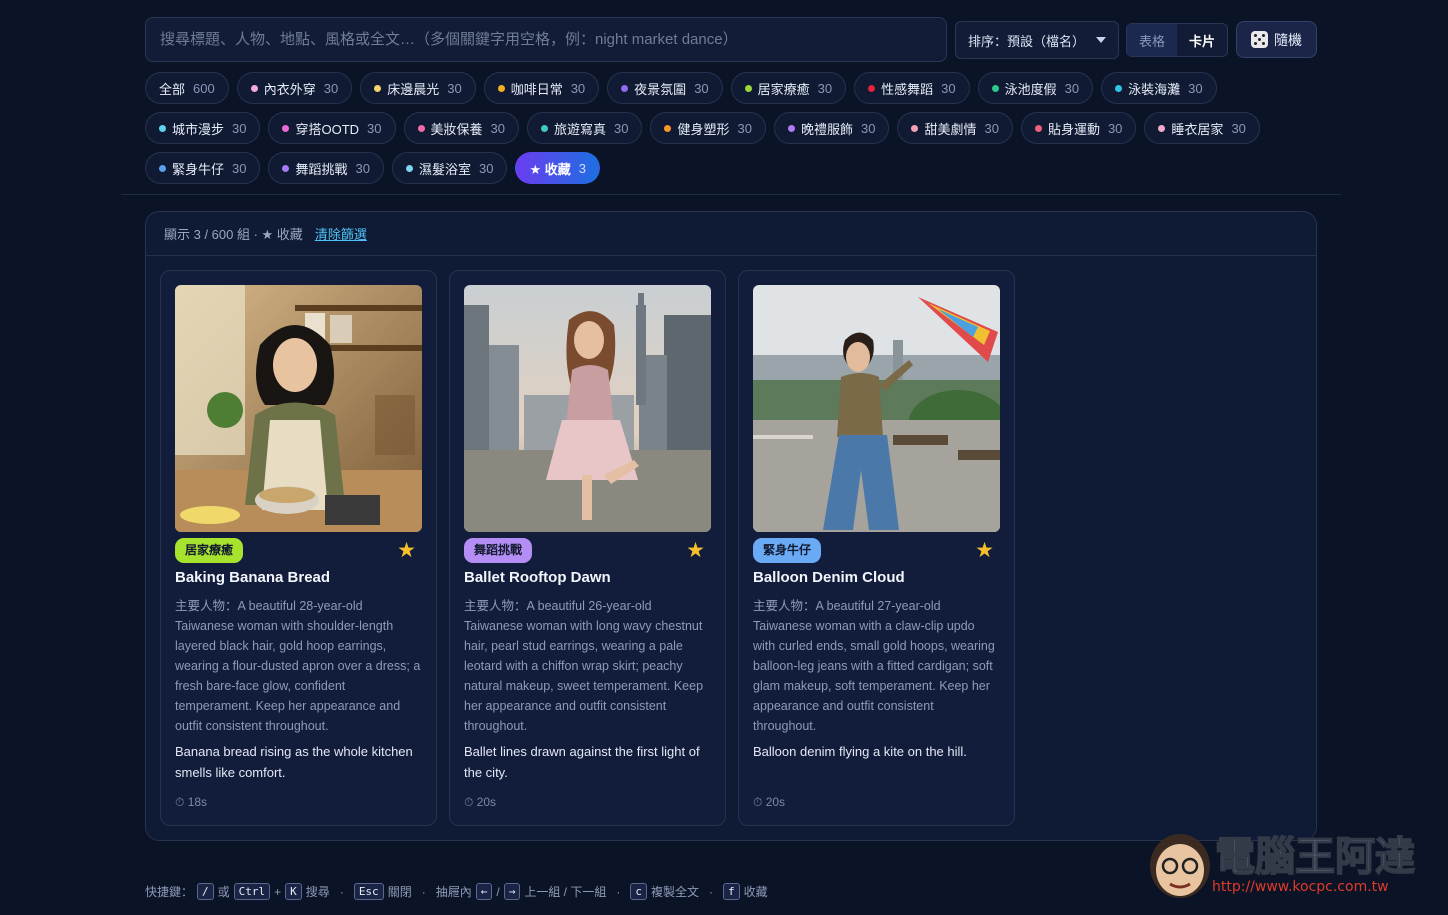 This screenshot has width=1448, height=915. What do you see at coordinates (399, 892) in the screenshot?
I see `shortcut-close: 關閉` at bounding box center [399, 892].